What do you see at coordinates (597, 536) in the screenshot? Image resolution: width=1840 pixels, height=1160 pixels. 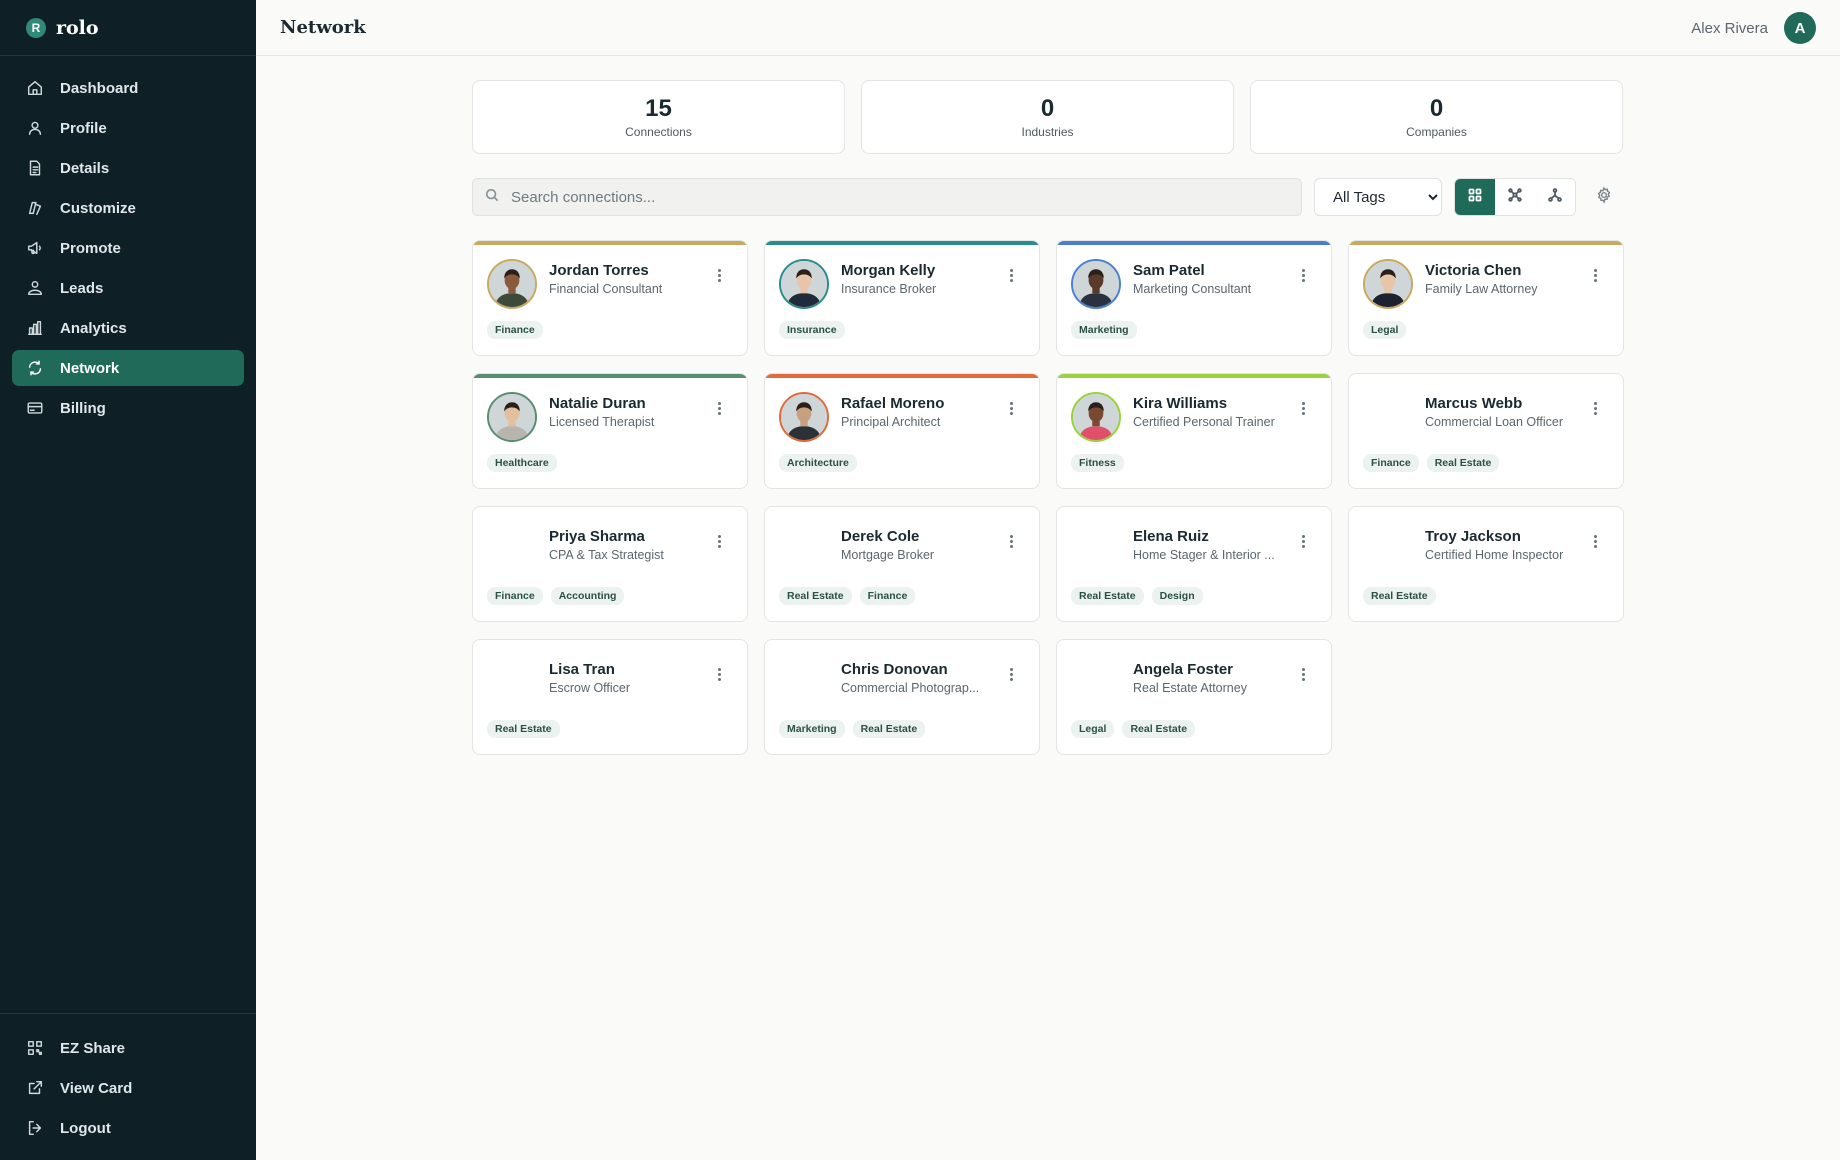 I see `connection-name: Priya Sharma` at bounding box center [597, 536].